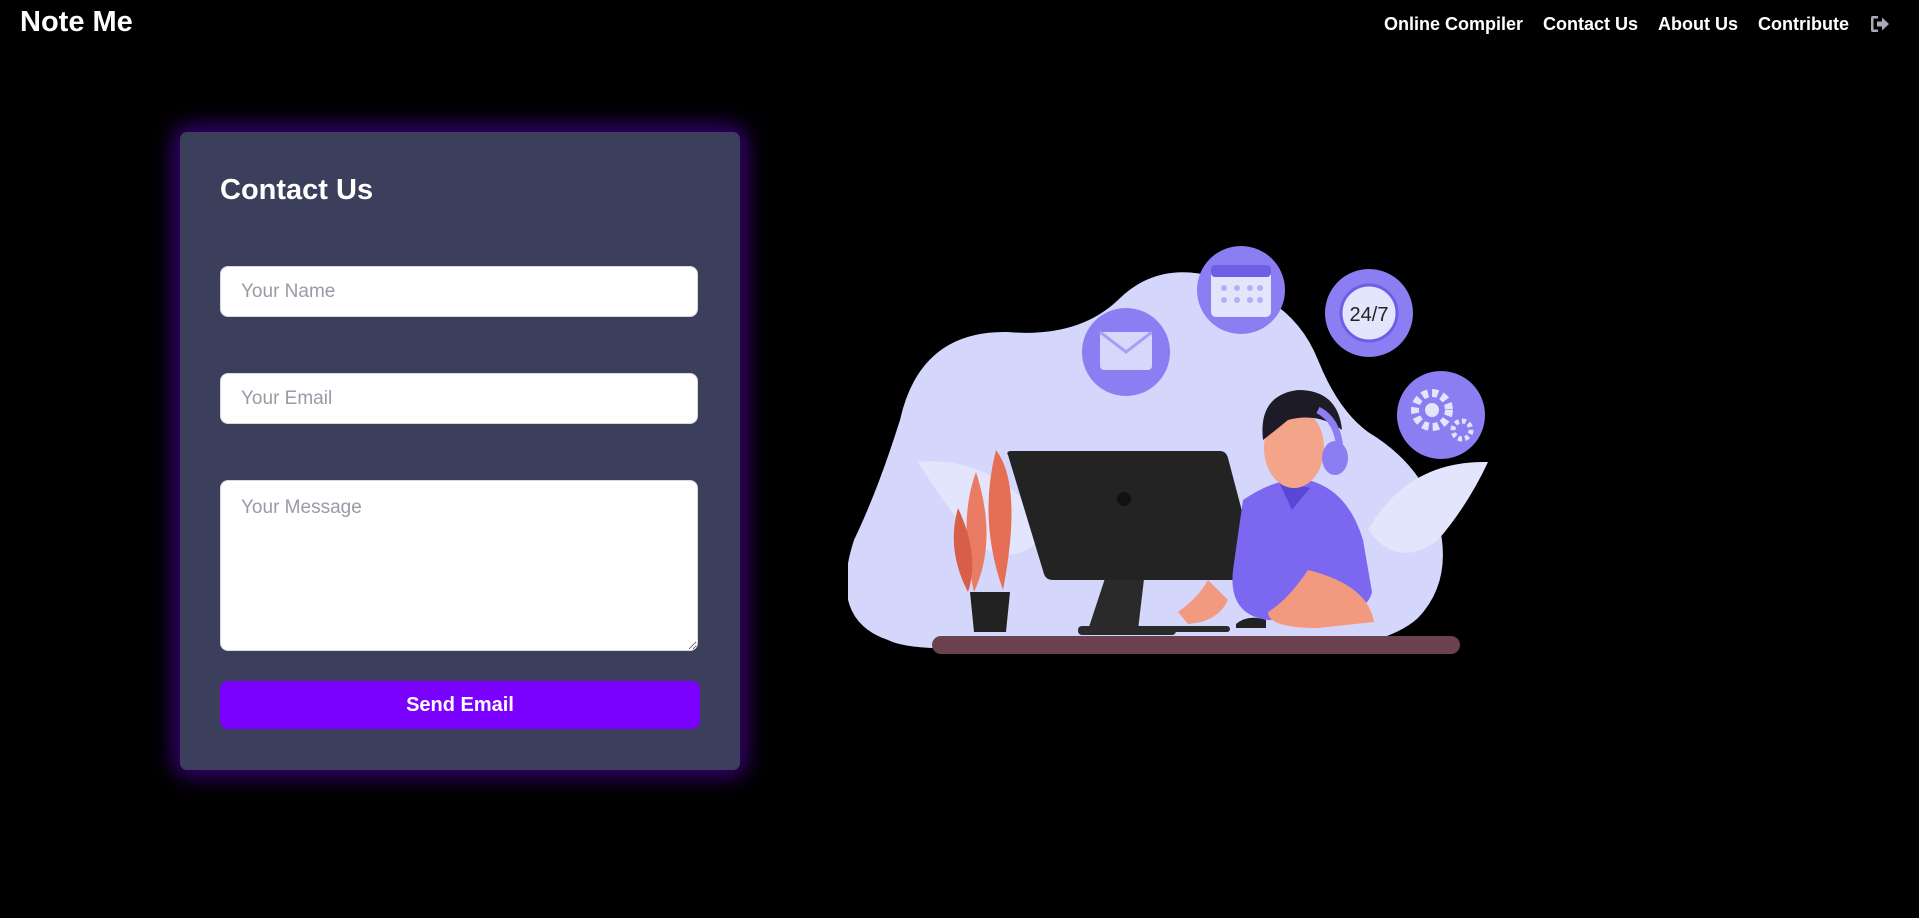  What do you see at coordinates (1241, 271) in the screenshot?
I see `calendar-header` at bounding box center [1241, 271].